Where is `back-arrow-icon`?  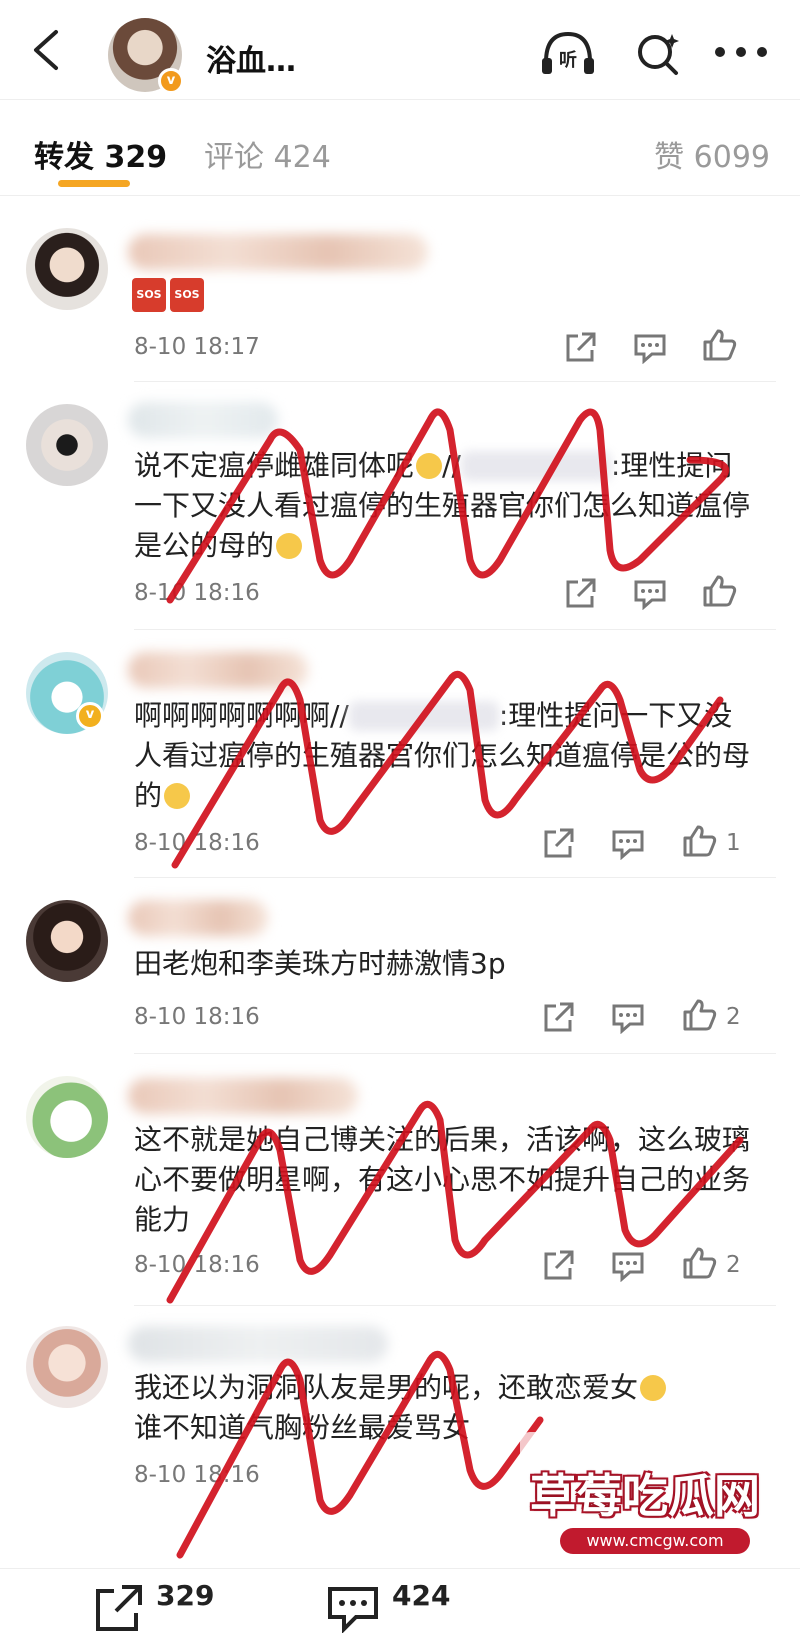
back-arrow-icon is located at coordinates (46, 50).